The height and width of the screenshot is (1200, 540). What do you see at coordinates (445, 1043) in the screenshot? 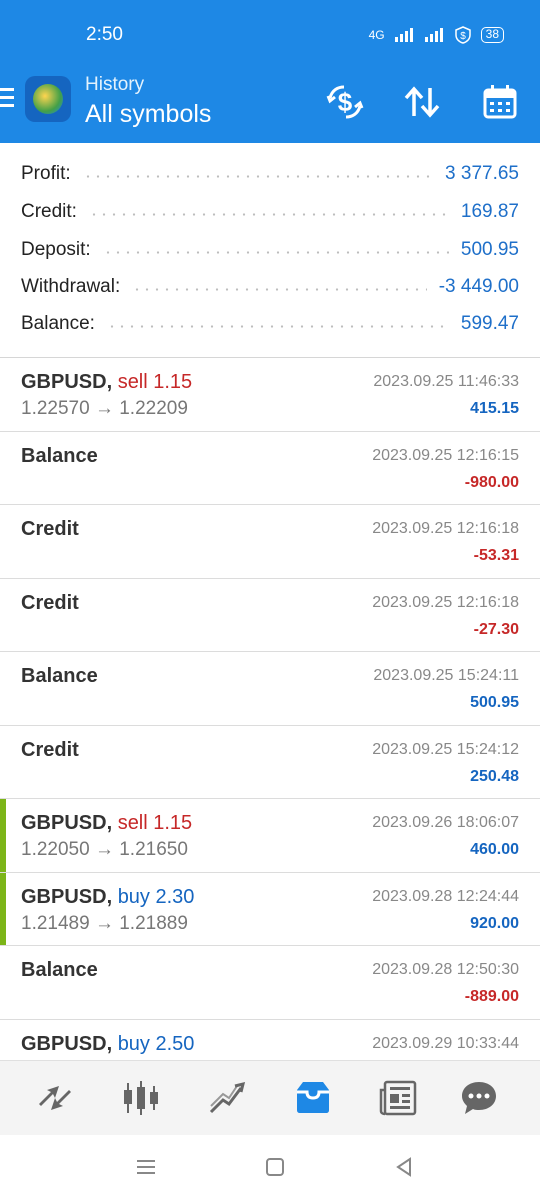
I see `deal-datetime: 2023.09.29 10:33:44` at bounding box center [445, 1043].